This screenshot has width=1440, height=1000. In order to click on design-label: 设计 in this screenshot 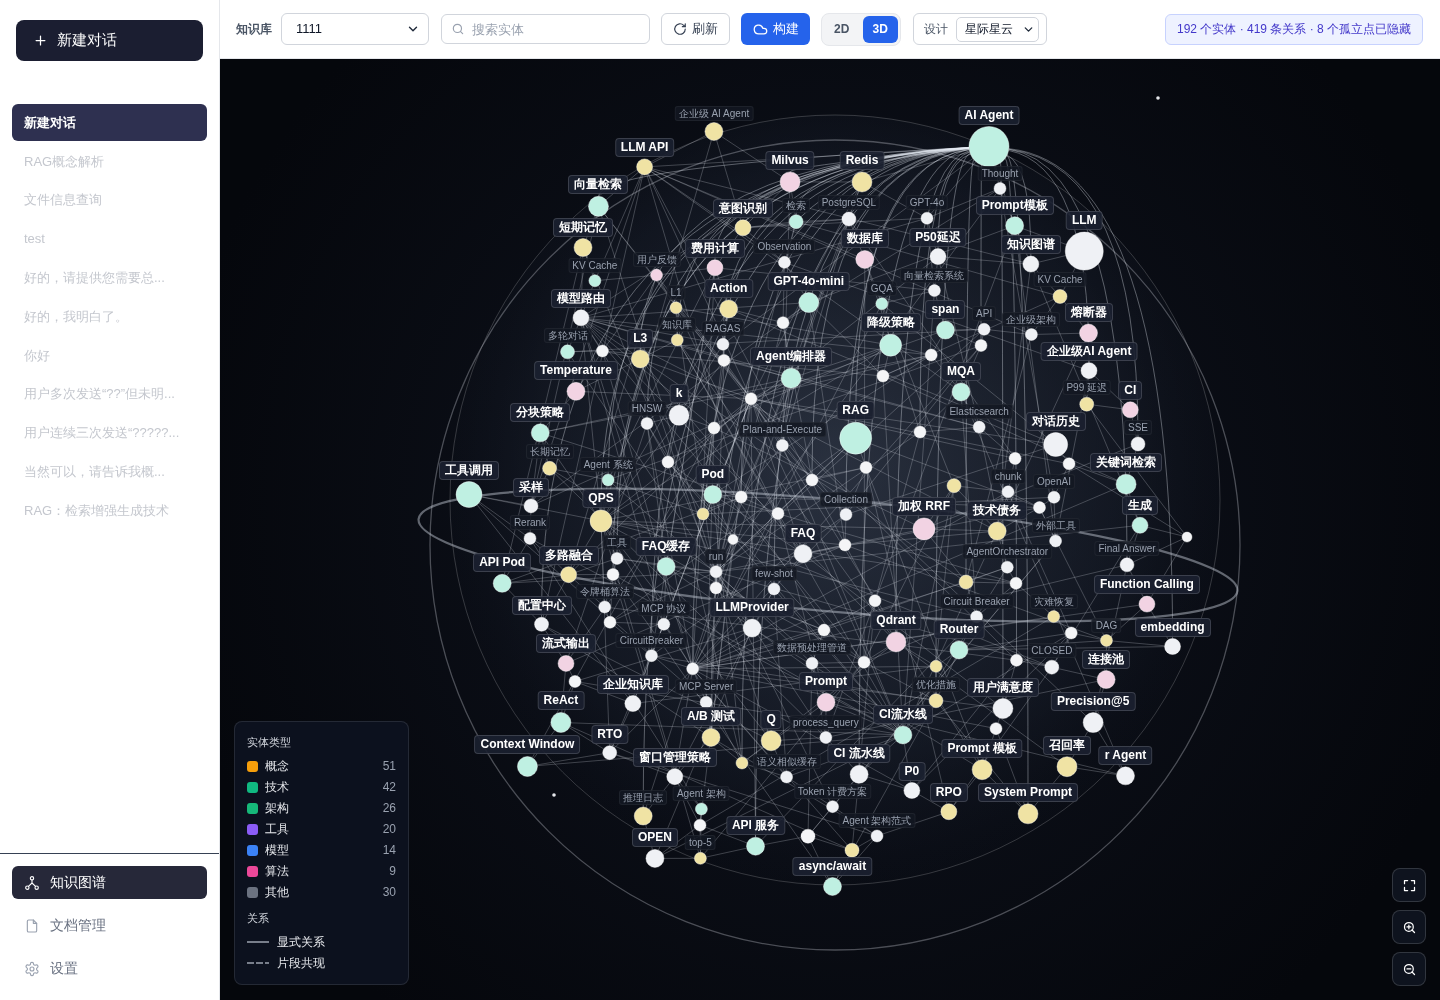, I will do `click(936, 29)`.